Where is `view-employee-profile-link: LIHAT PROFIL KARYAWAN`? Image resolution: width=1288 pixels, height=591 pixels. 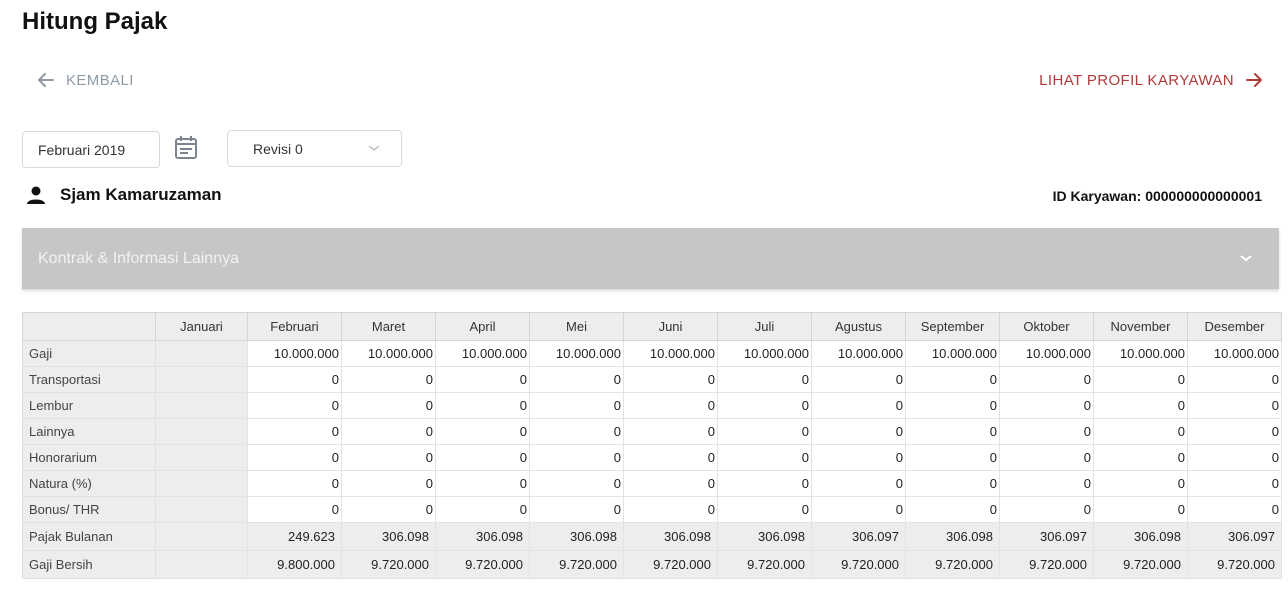 view-employee-profile-link: LIHAT PROFIL KARYAWAN is located at coordinates (1151, 80).